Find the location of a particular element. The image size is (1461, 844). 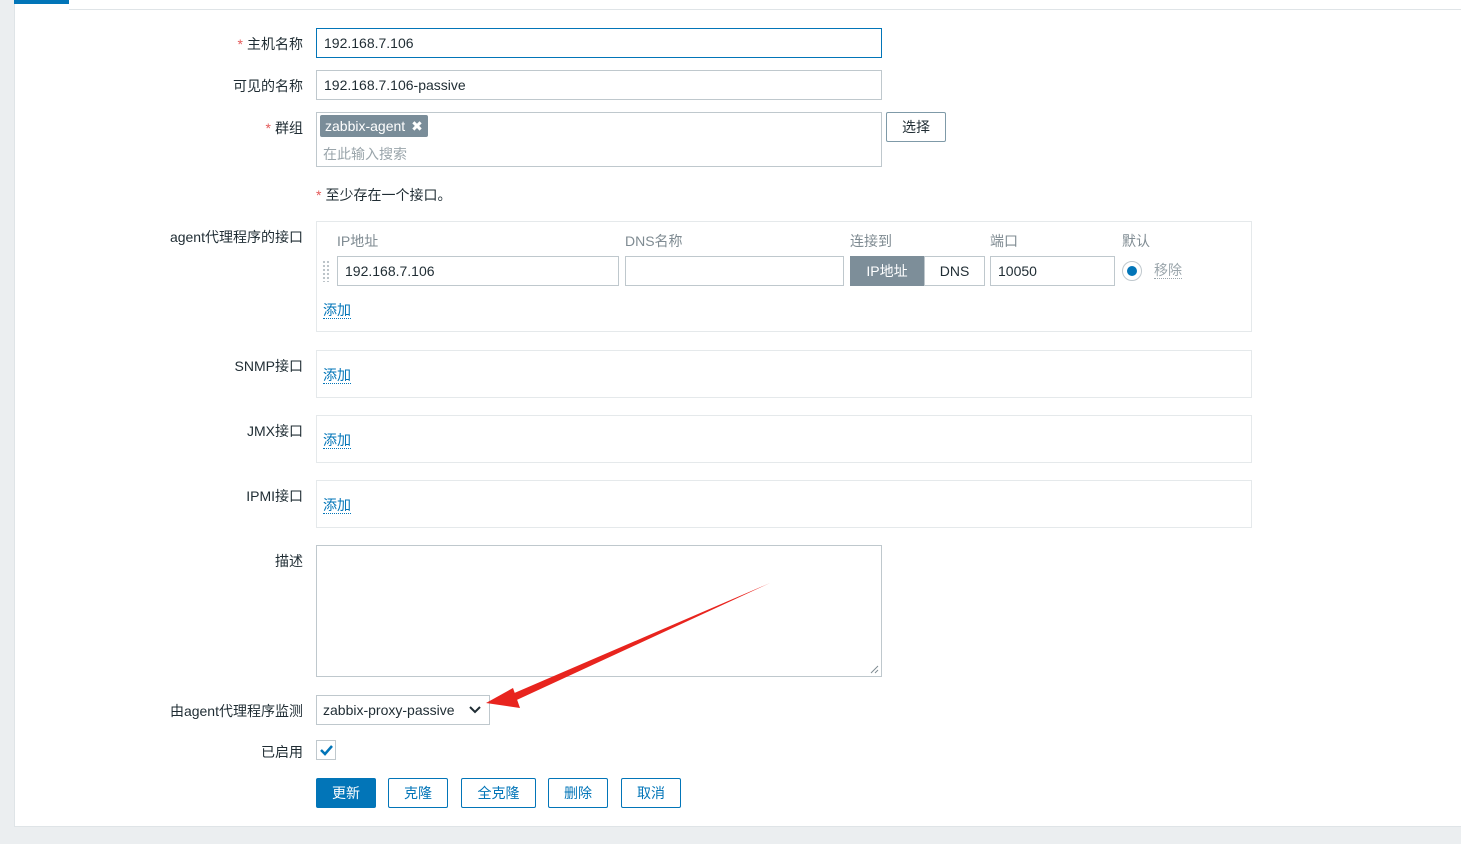

full-clone-button: 全克隆 is located at coordinates (498, 793).